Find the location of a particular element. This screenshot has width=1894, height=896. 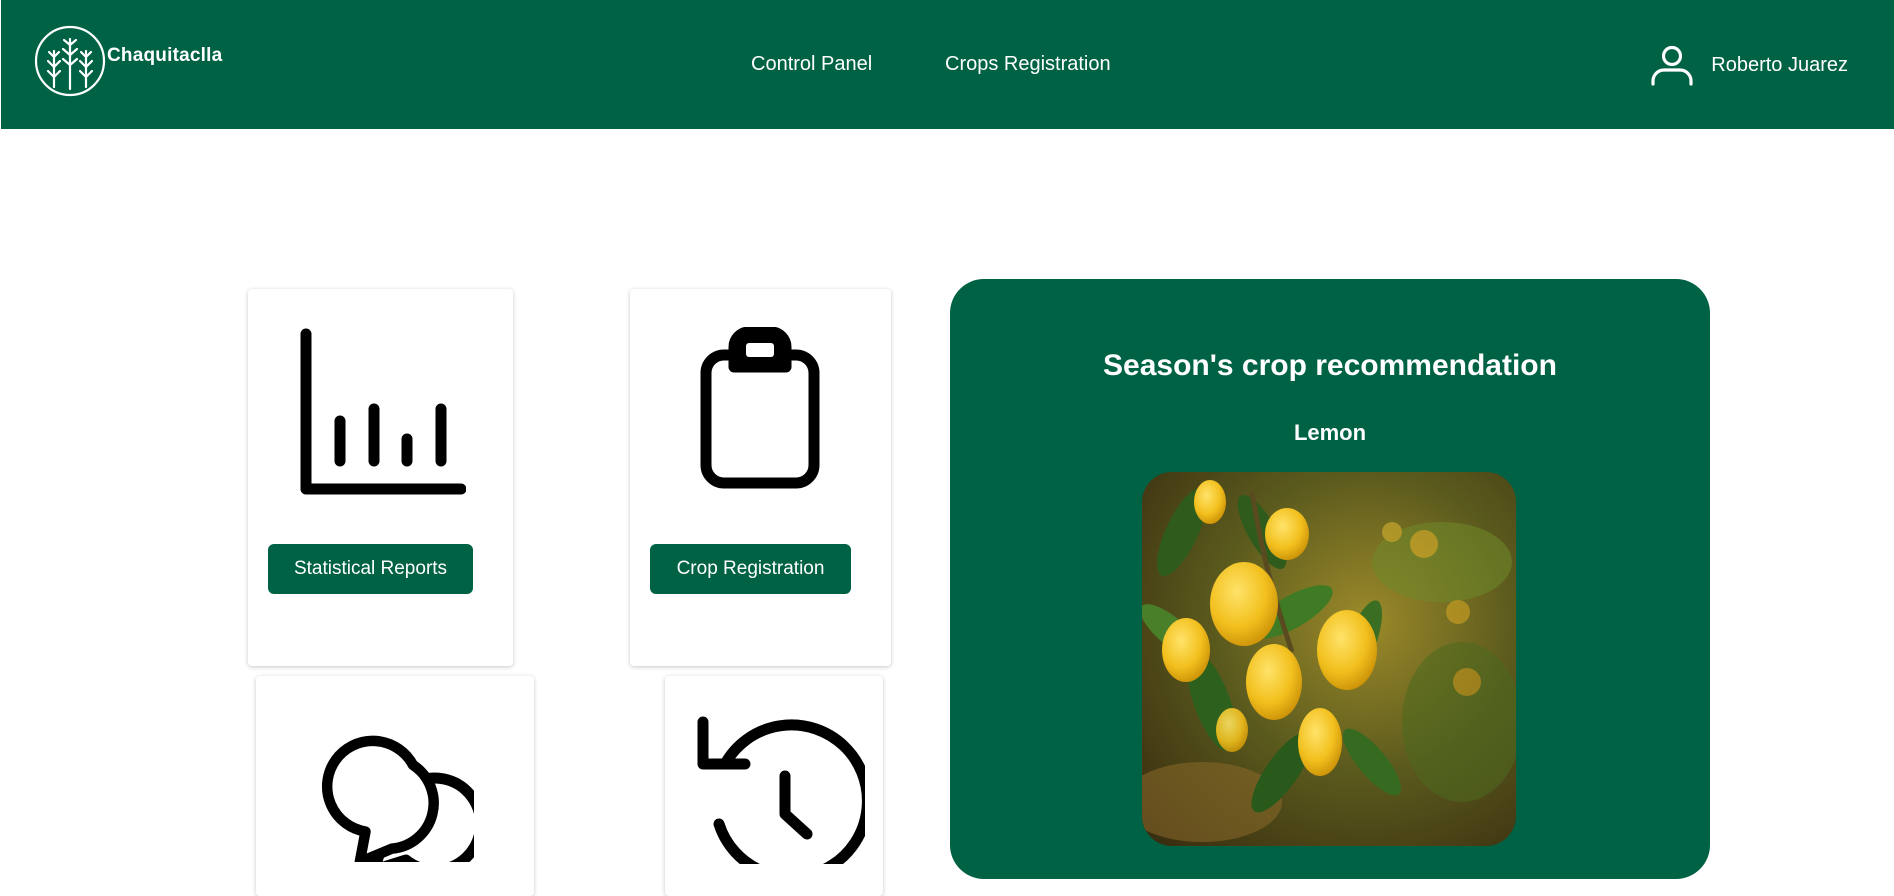

lemon-tree-photo is located at coordinates (1329, 659).